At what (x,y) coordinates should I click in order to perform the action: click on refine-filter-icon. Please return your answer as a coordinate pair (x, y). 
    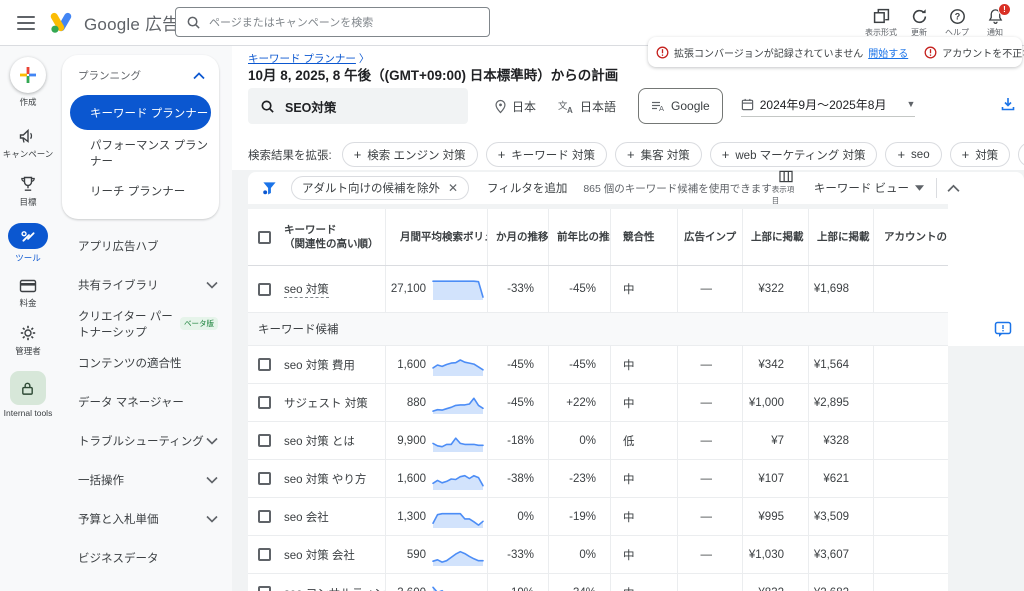
    Looking at the image, I should click on (269, 188).